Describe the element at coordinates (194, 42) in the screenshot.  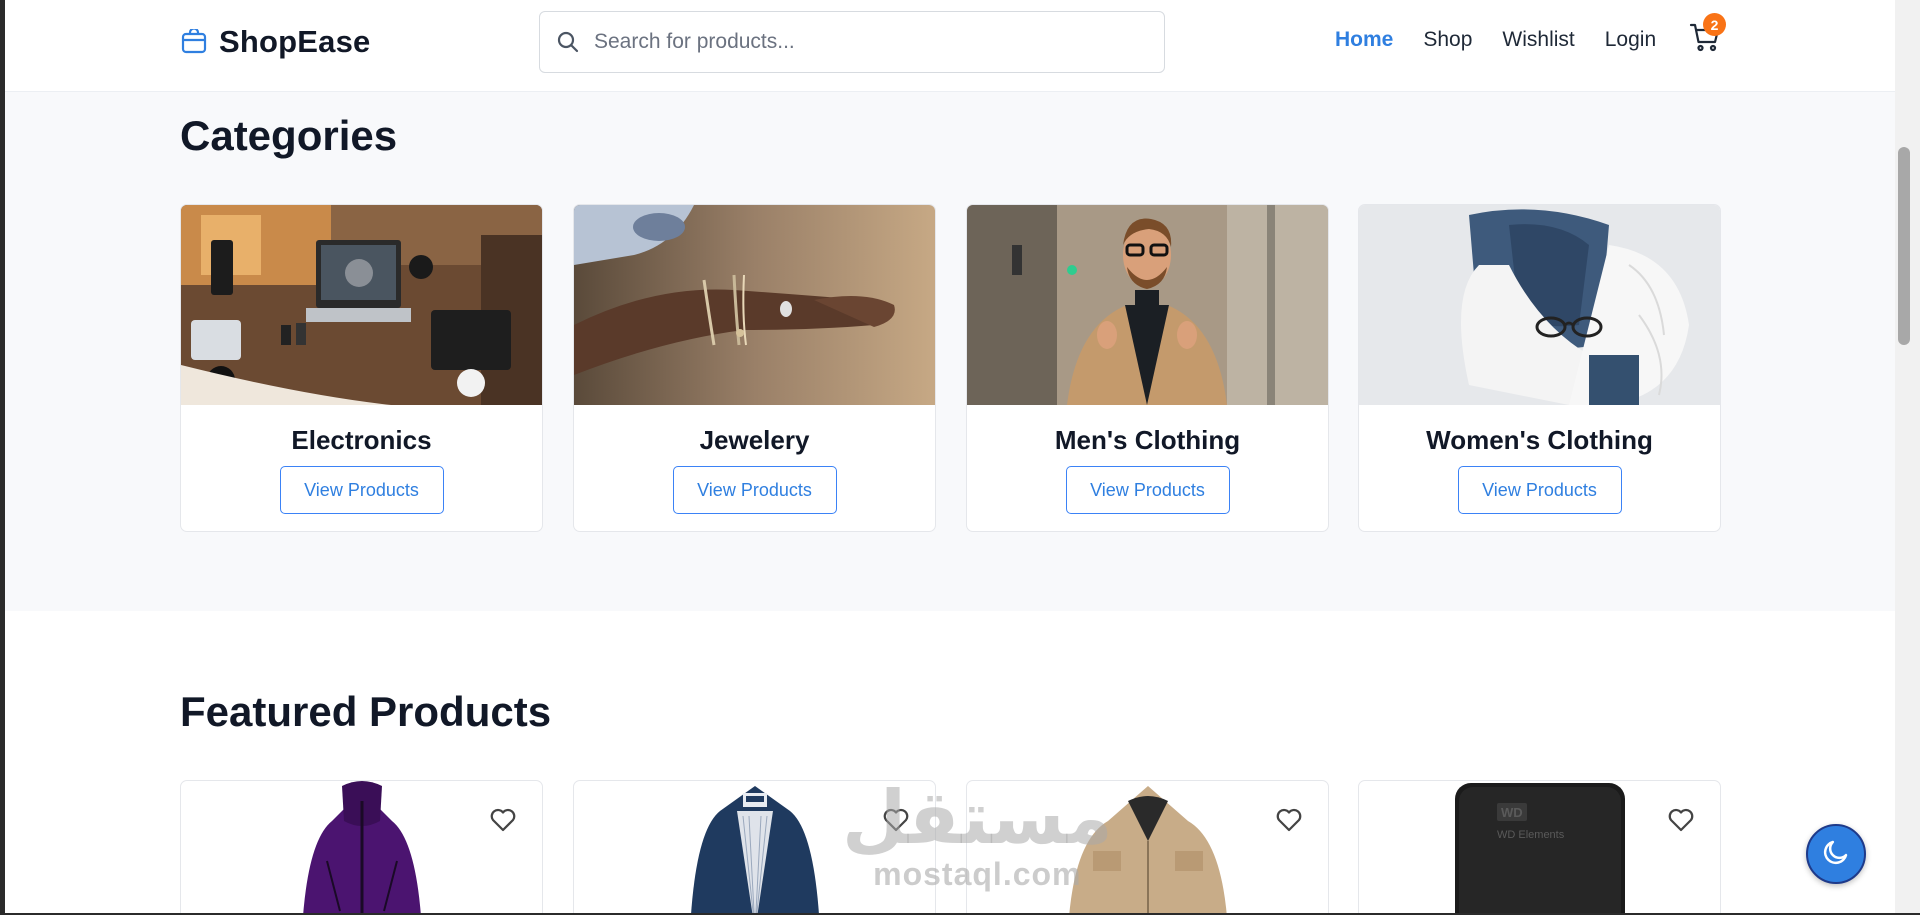
I see `shopping-bag-icon` at that location.